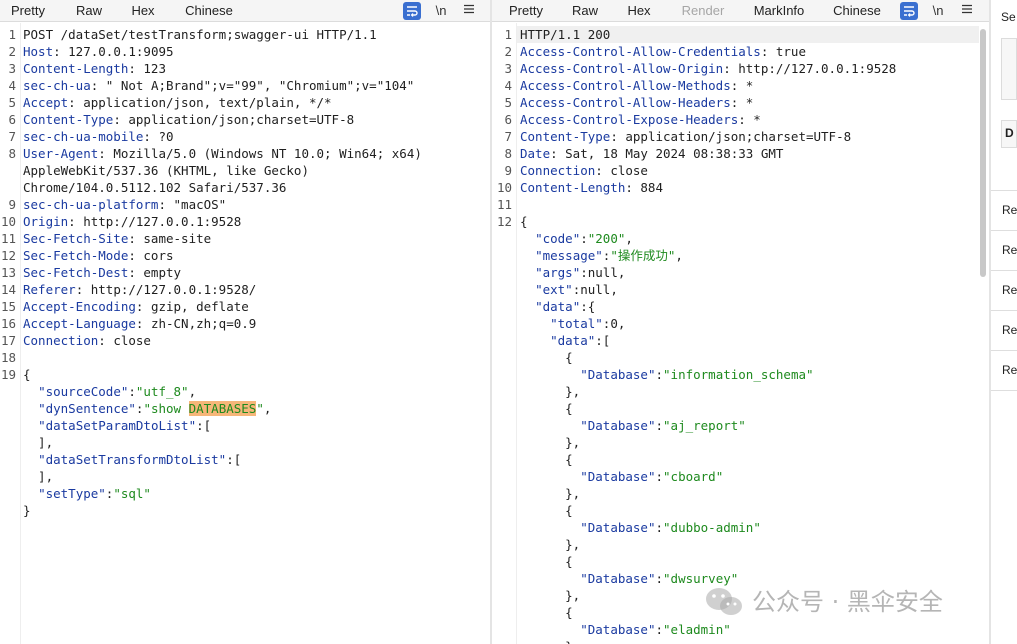  What do you see at coordinates (57, 85) in the screenshot?
I see `header-name: sec-ch-ua` at bounding box center [57, 85].